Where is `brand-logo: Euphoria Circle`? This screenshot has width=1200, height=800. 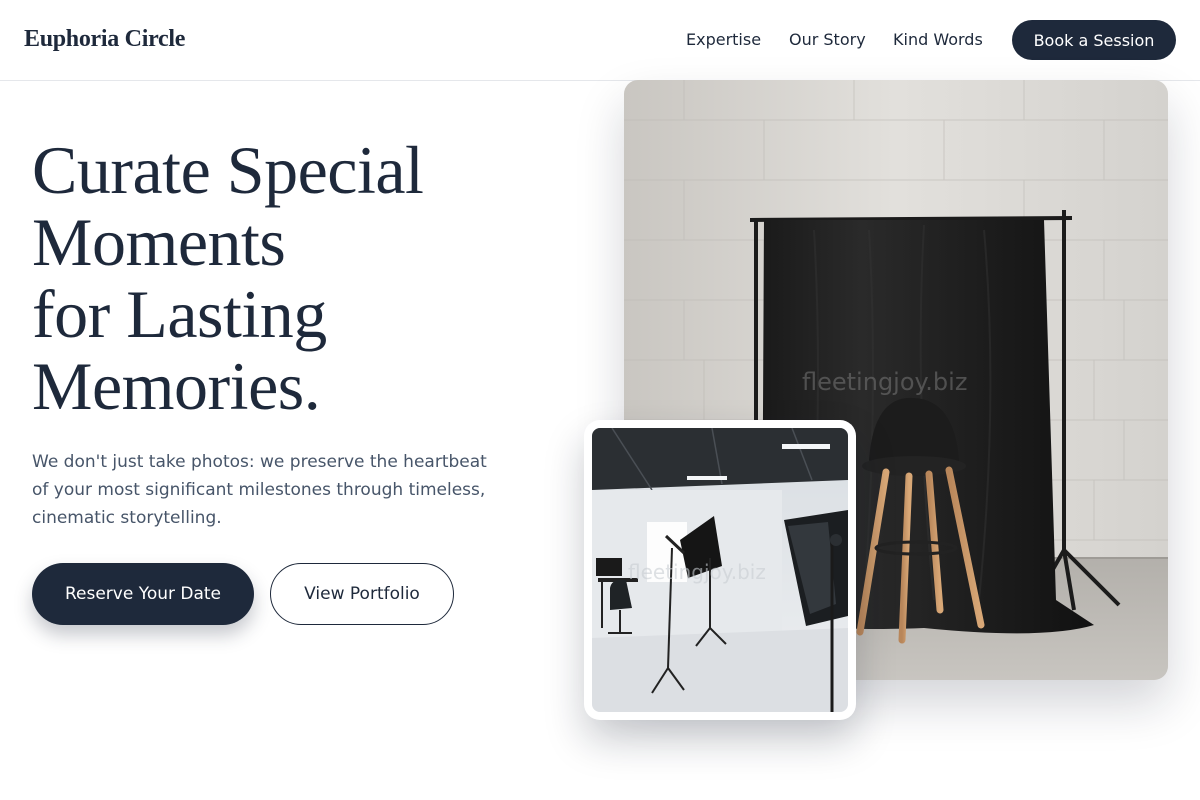
brand-logo: Euphoria Circle is located at coordinates (104, 39).